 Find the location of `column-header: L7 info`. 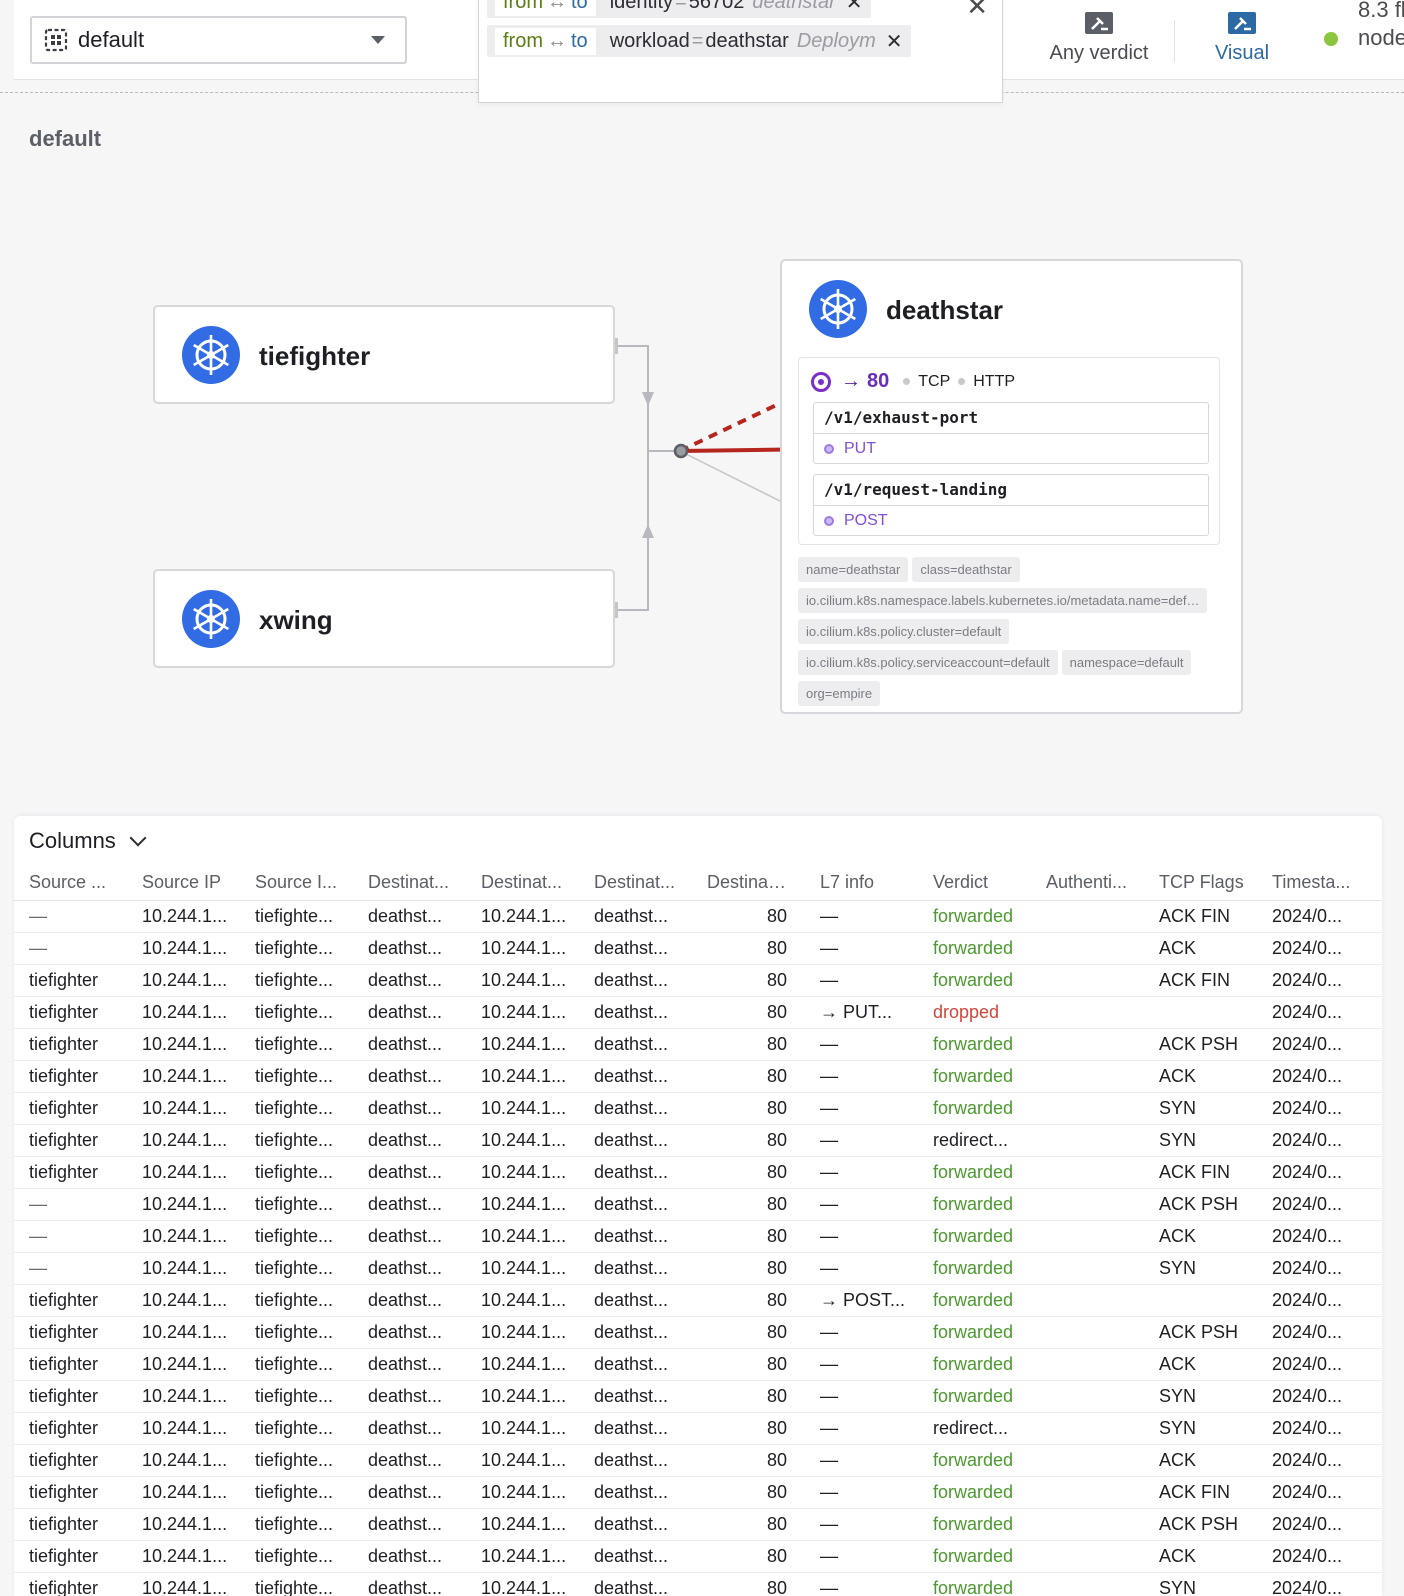

column-header: L7 info is located at coordinates (861, 883).